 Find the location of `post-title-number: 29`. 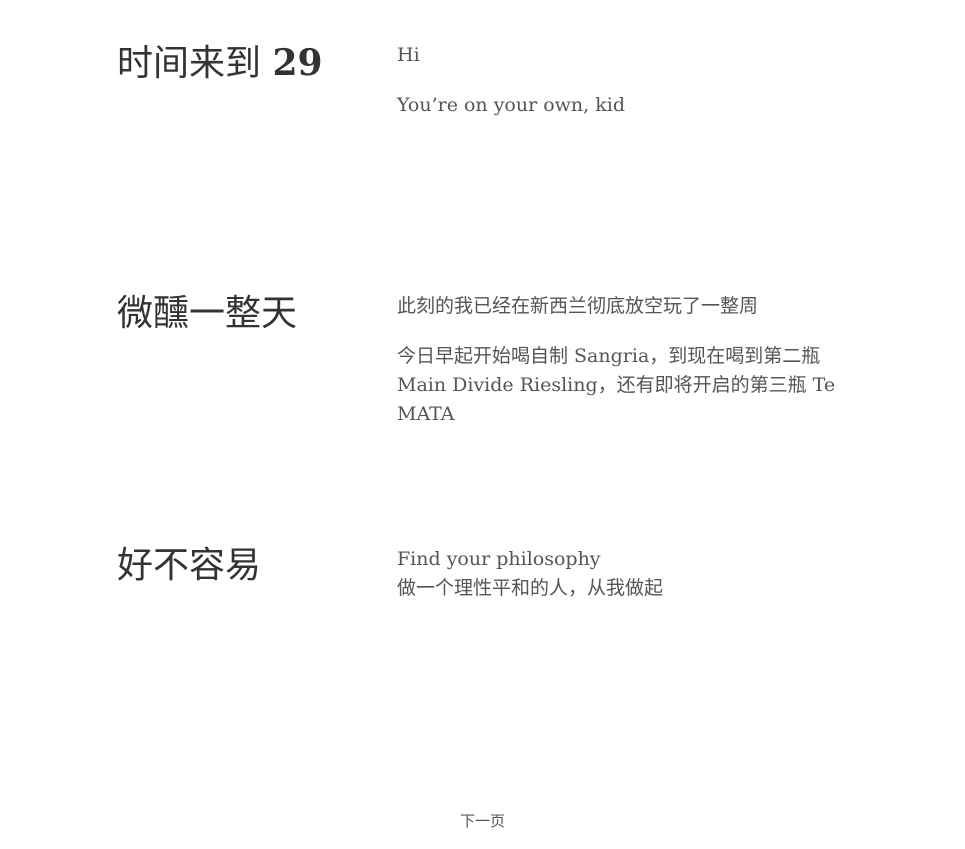

post-title-number: 29 is located at coordinates (297, 63).